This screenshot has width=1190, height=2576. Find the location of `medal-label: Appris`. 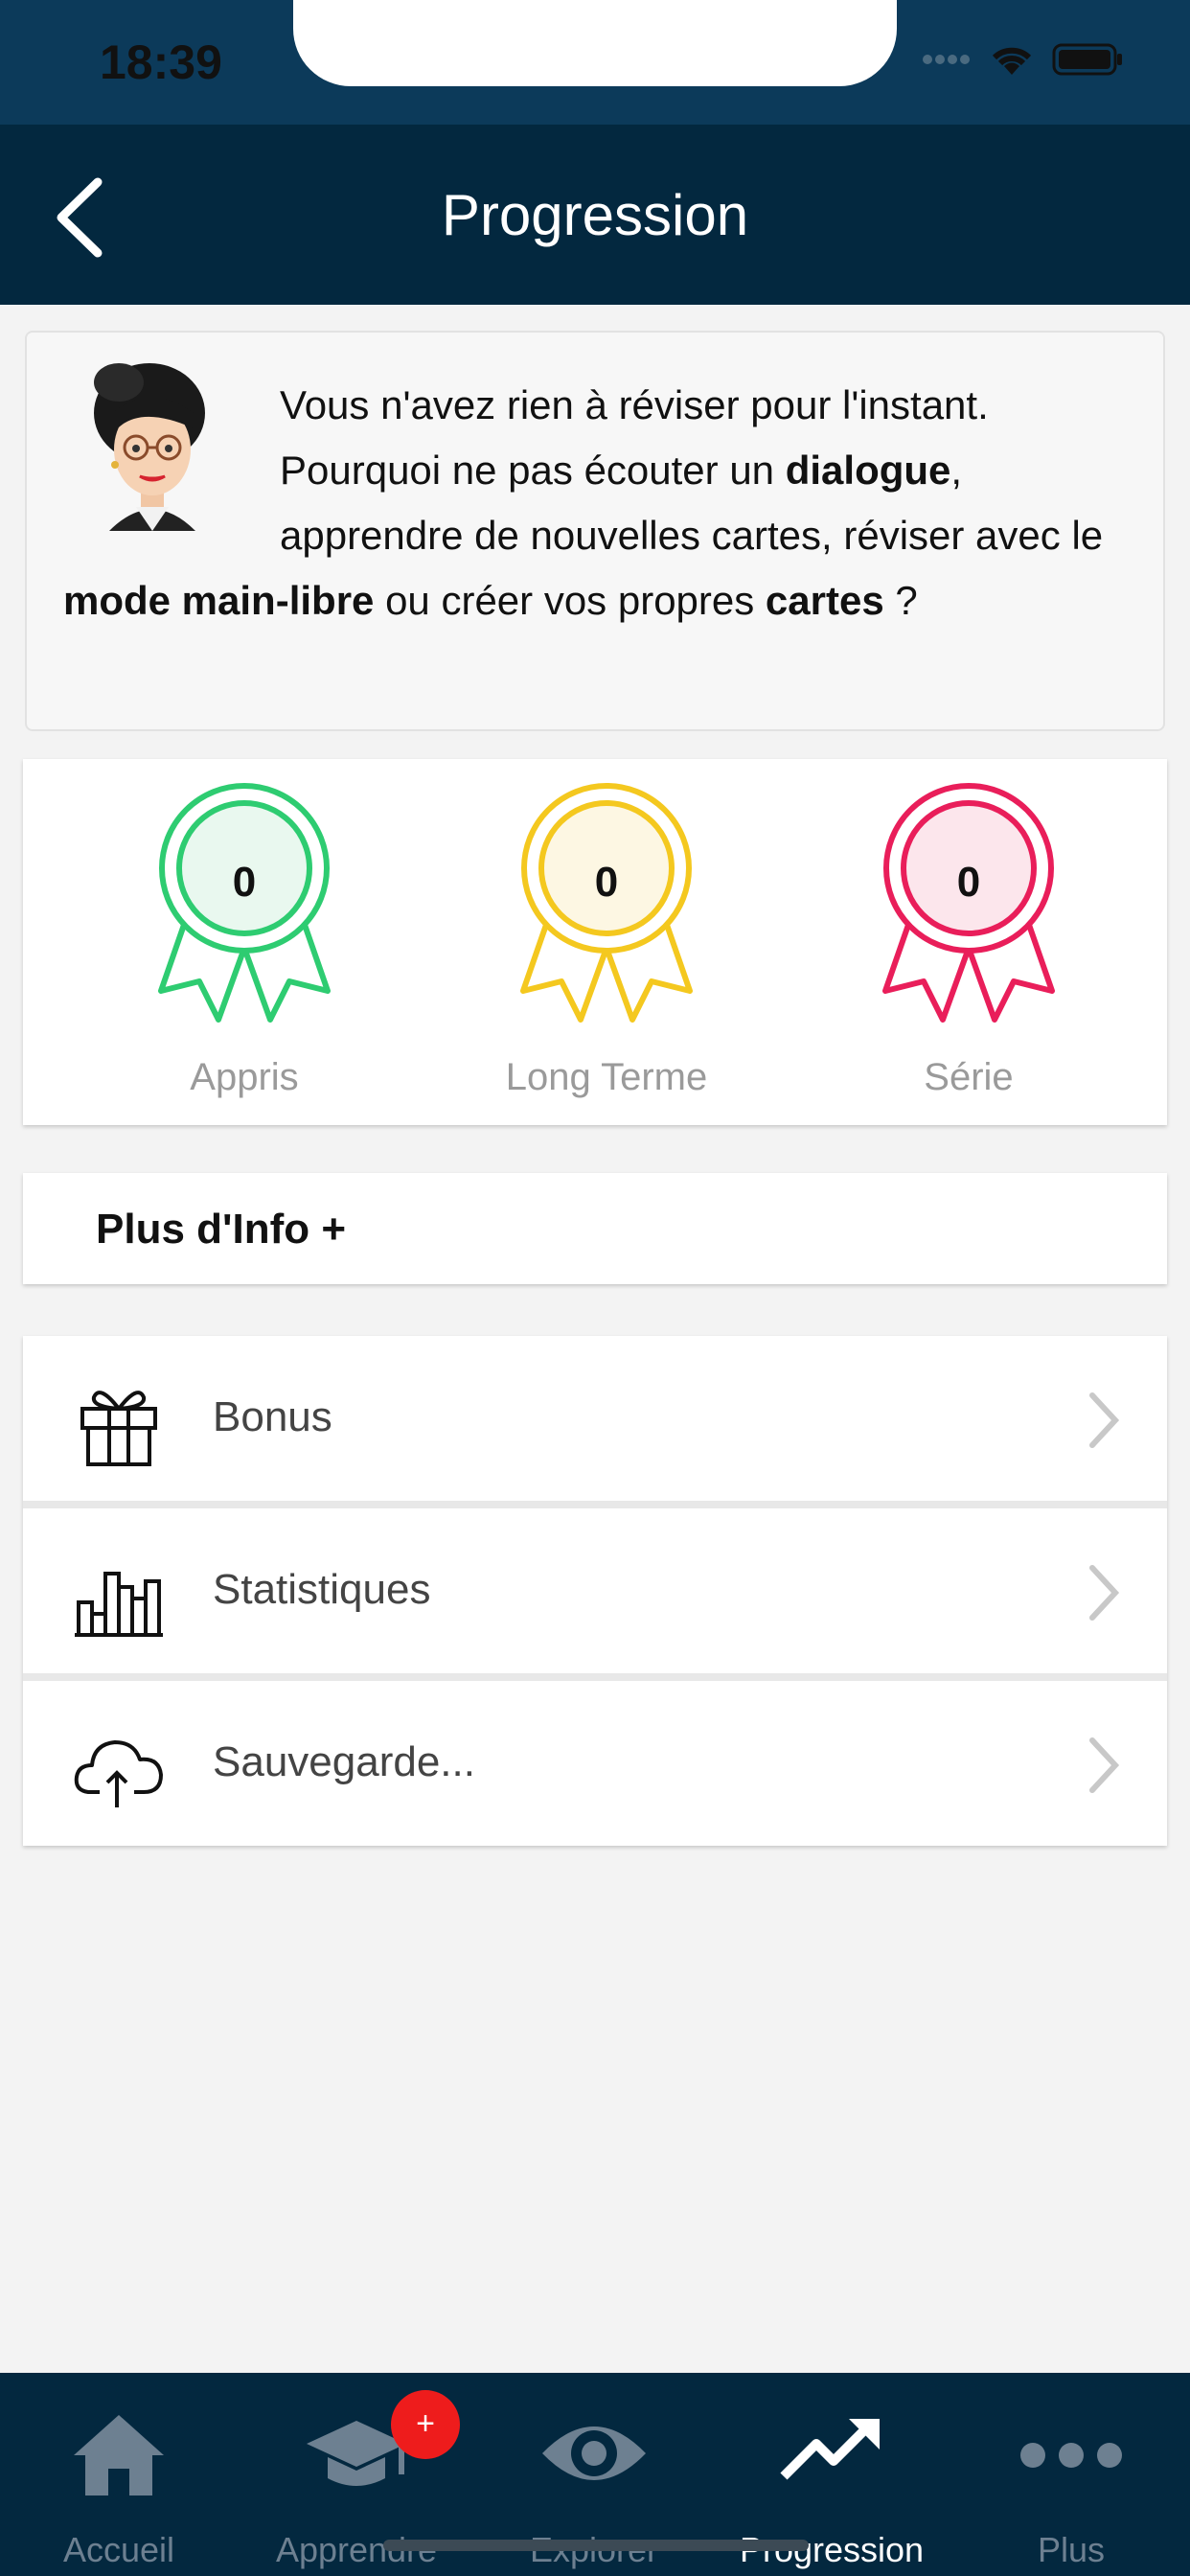

medal-label: Appris is located at coordinates (245, 1077).